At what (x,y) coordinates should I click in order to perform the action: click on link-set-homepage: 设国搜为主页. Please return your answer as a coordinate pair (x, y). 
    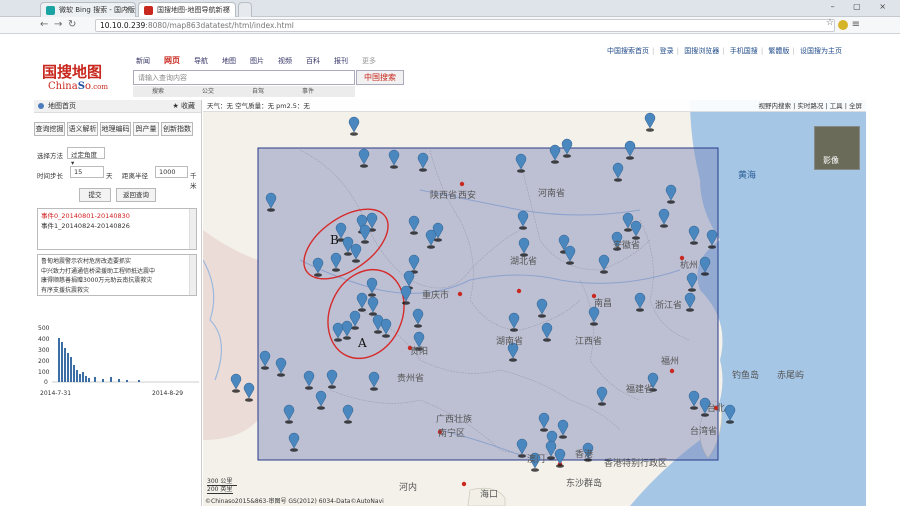
    Looking at the image, I should click on (821, 51).